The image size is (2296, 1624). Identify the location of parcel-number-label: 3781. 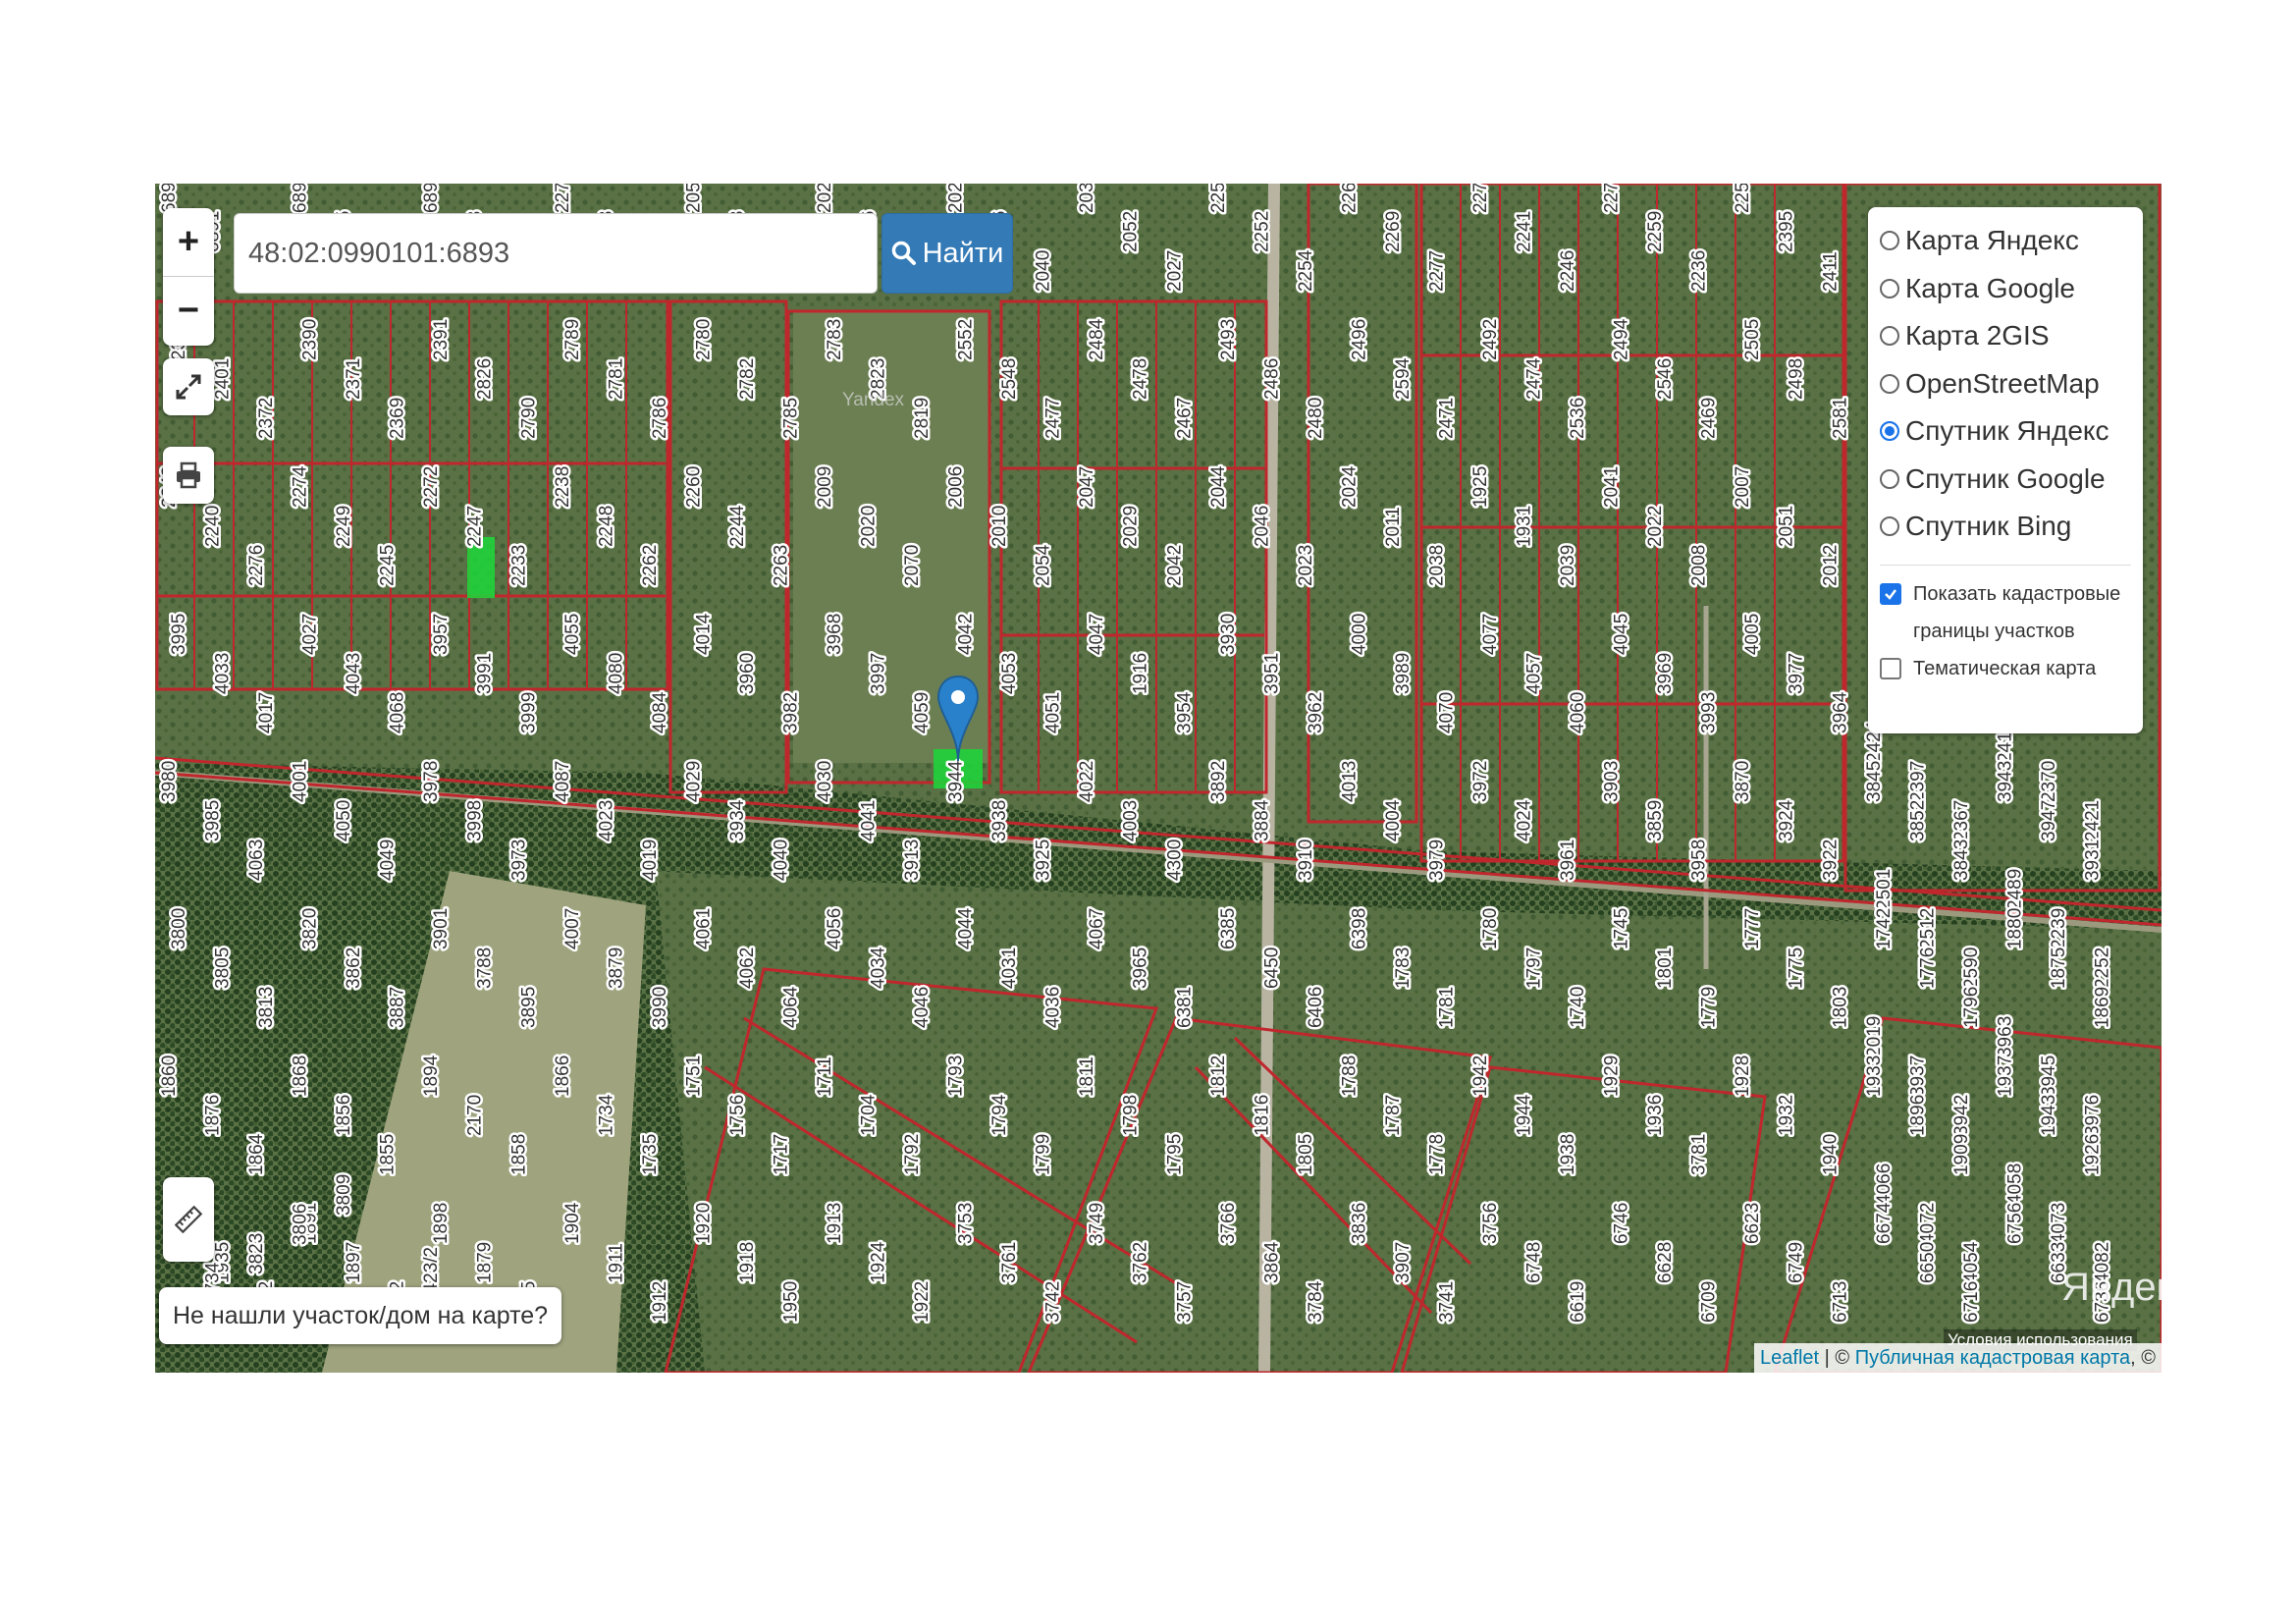
(1699, 1154).